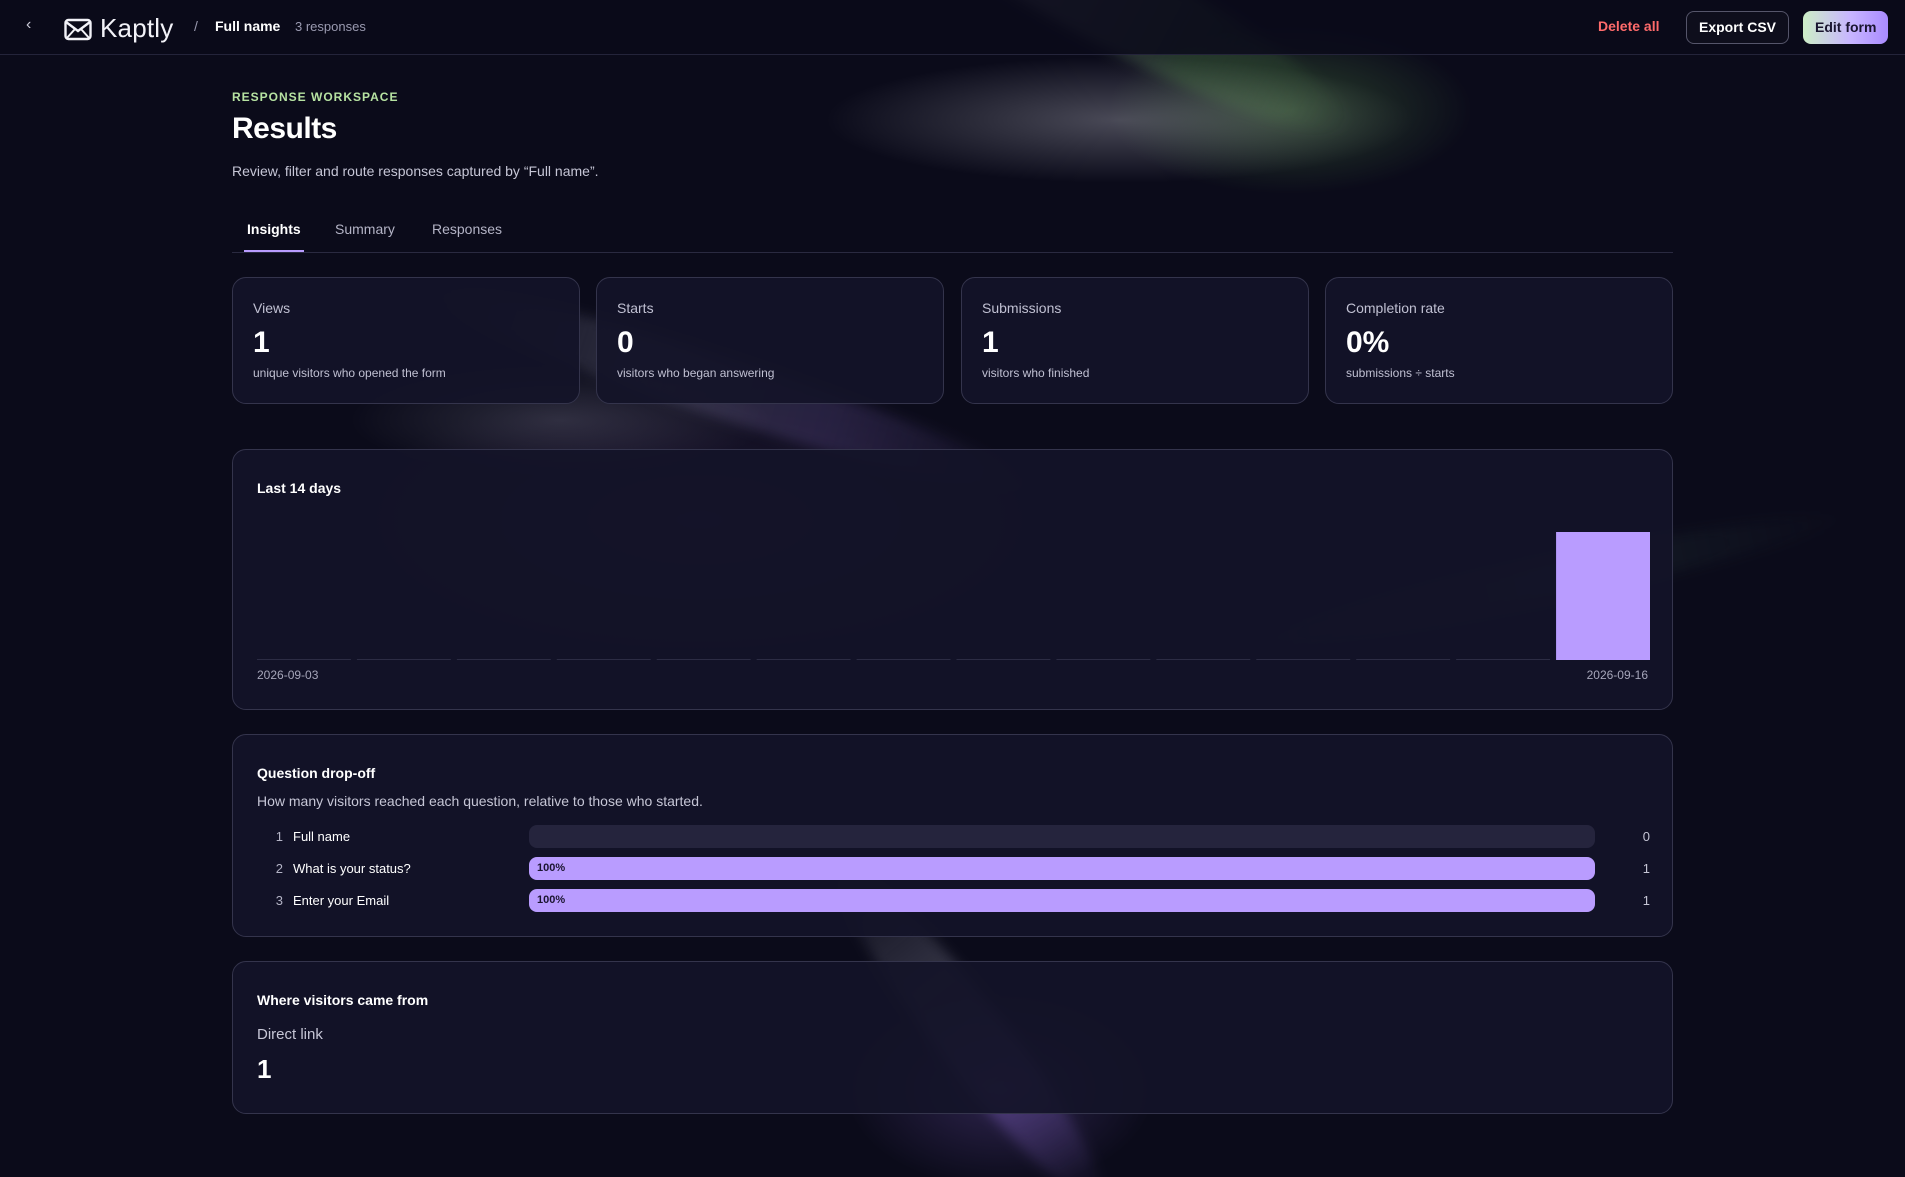 This screenshot has height=1177, width=1905. What do you see at coordinates (635, 308) in the screenshot?
I see `stat-label: Starts` at bounding box center [635, 308].